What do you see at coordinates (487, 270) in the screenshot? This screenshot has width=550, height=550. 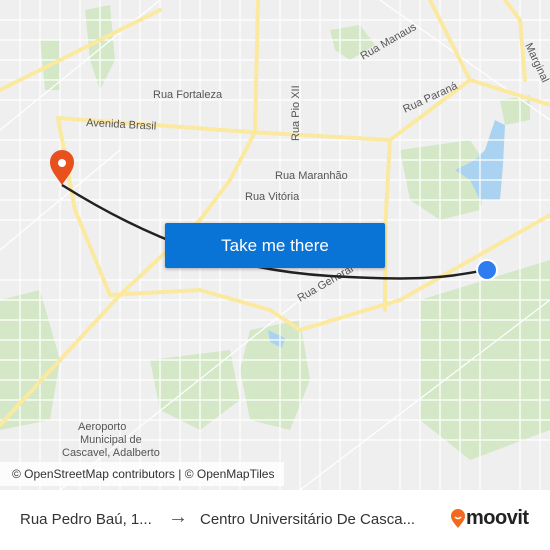 I see `origin-location-icon` at bounding box center [487, 270].